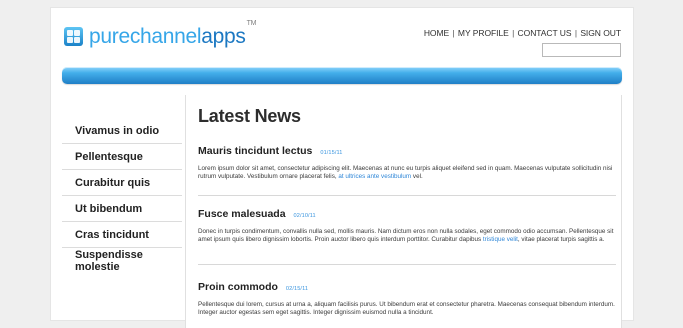 Image resolution: width=683 pixels, height=328 pixels. I want to click on nav-link-contact-us: CONTACT US, so click(545, 33).